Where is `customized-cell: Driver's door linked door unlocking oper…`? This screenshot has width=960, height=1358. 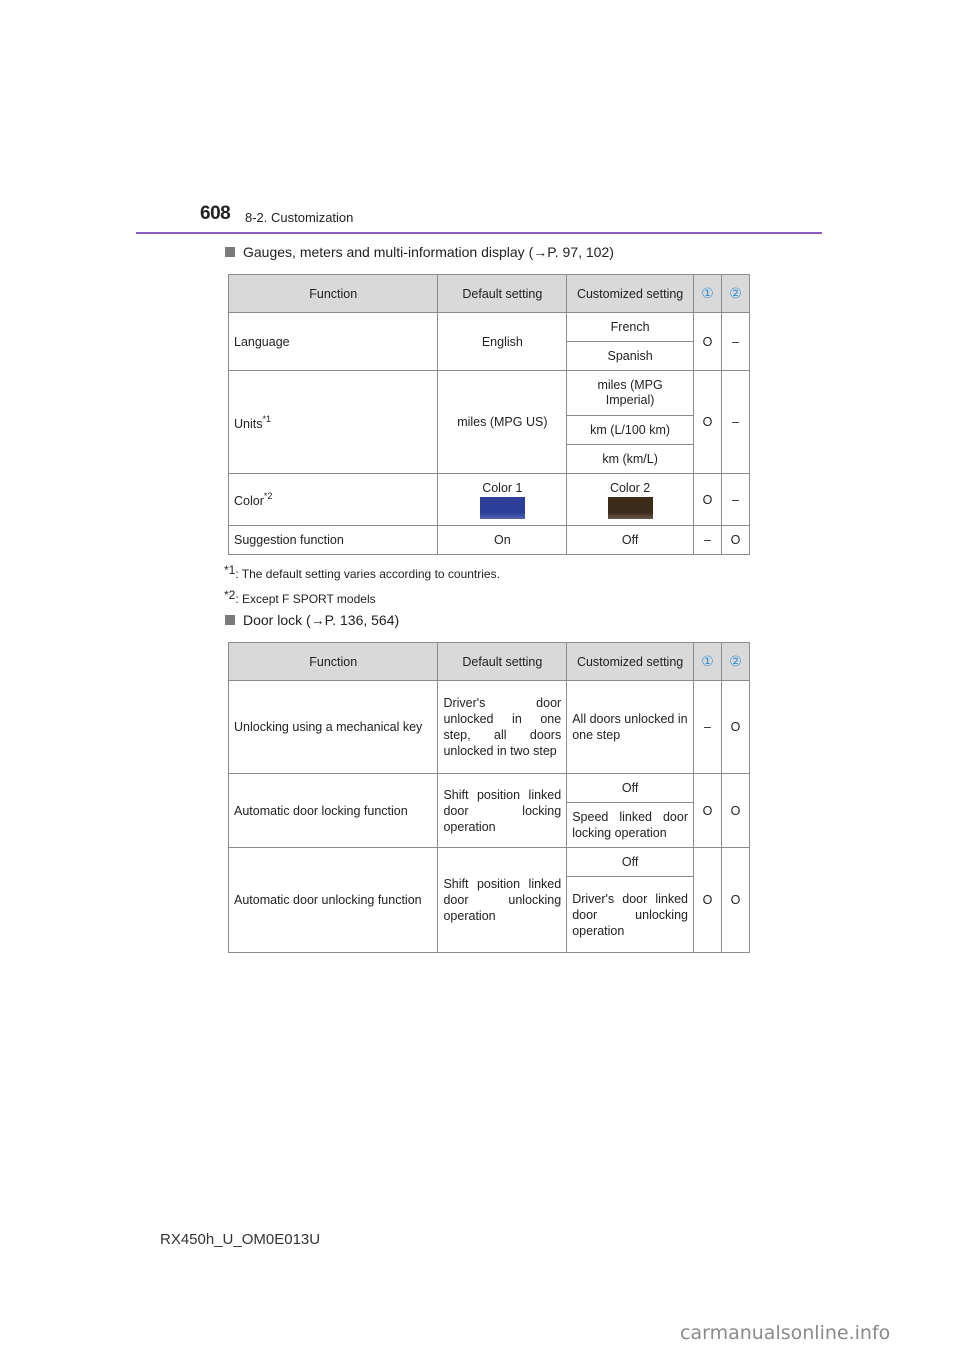 customized-cell: Driver's door linked door unlocking oper… is located at coordinates (630, 914).